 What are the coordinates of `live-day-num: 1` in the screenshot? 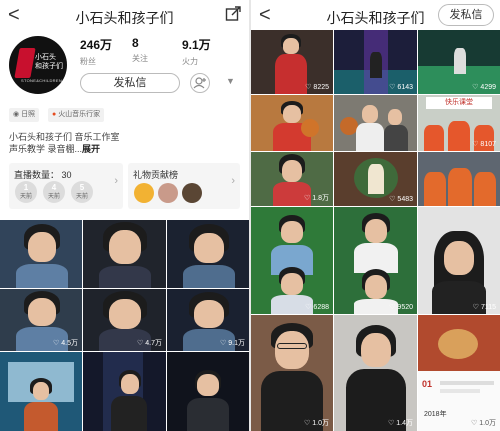 It's located at (26, 187).